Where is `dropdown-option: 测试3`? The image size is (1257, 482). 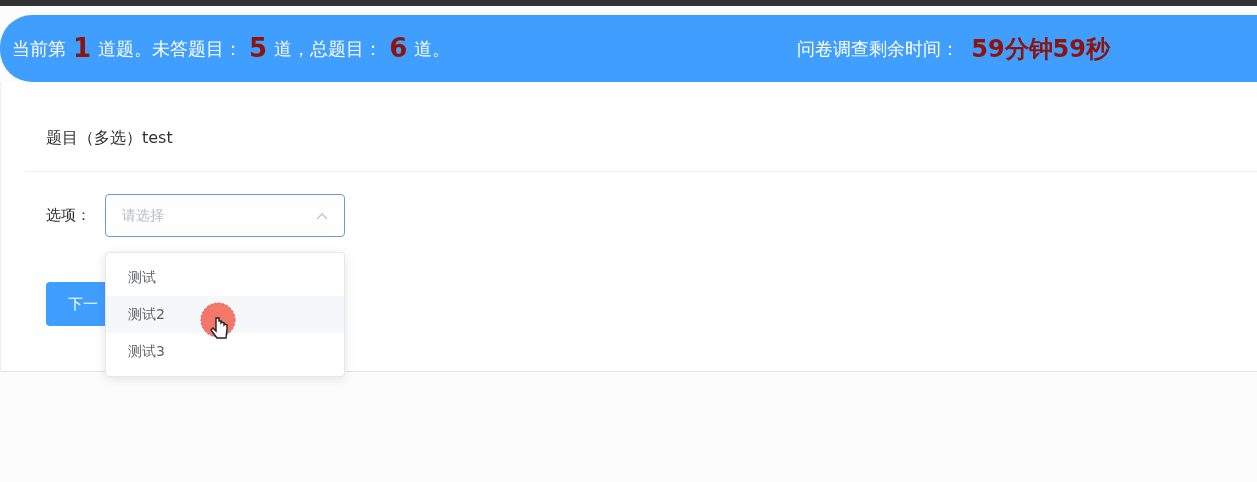
dropdown-option: 测试3 is located at coordinates (225, 351).